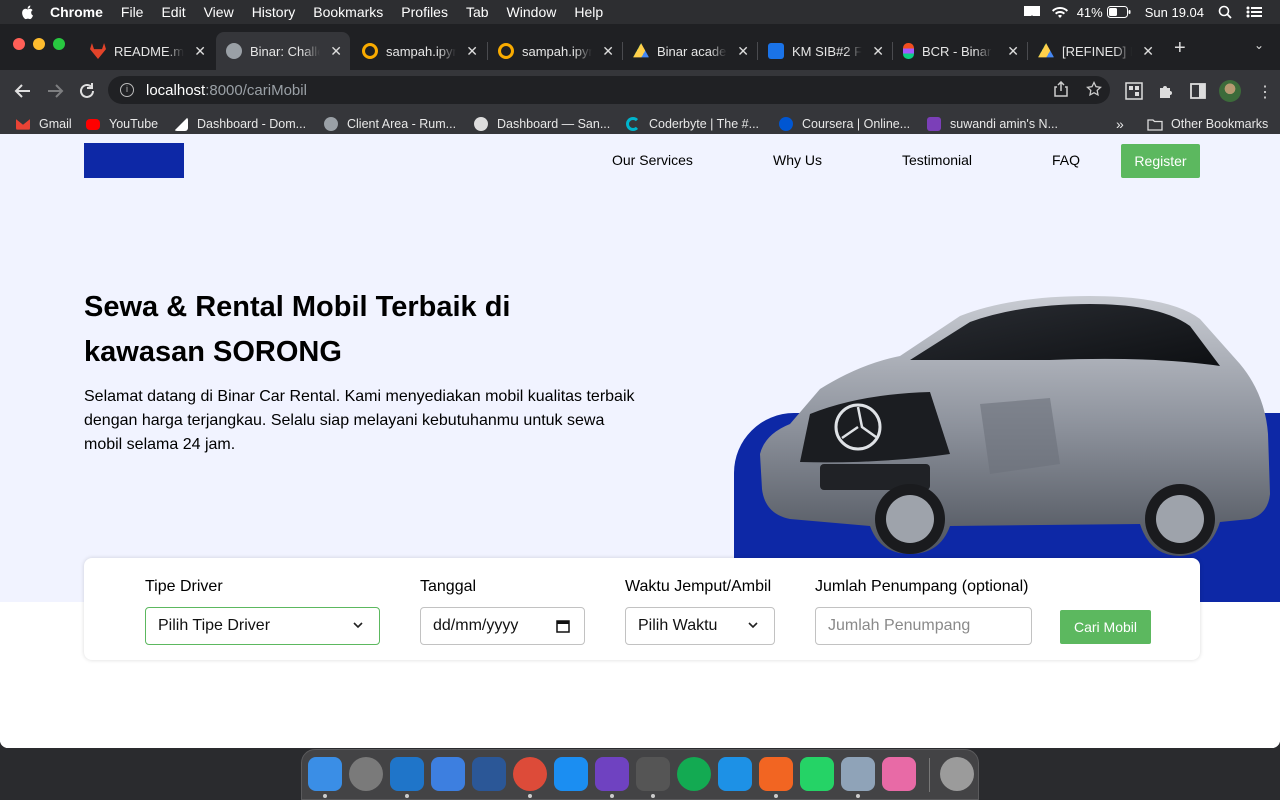 The image size is (1280, 800). What do you see at coordinates (1225, 12) in the screenshot?
I see `spotlight-search-icon` at bounding box center [1225, 12].